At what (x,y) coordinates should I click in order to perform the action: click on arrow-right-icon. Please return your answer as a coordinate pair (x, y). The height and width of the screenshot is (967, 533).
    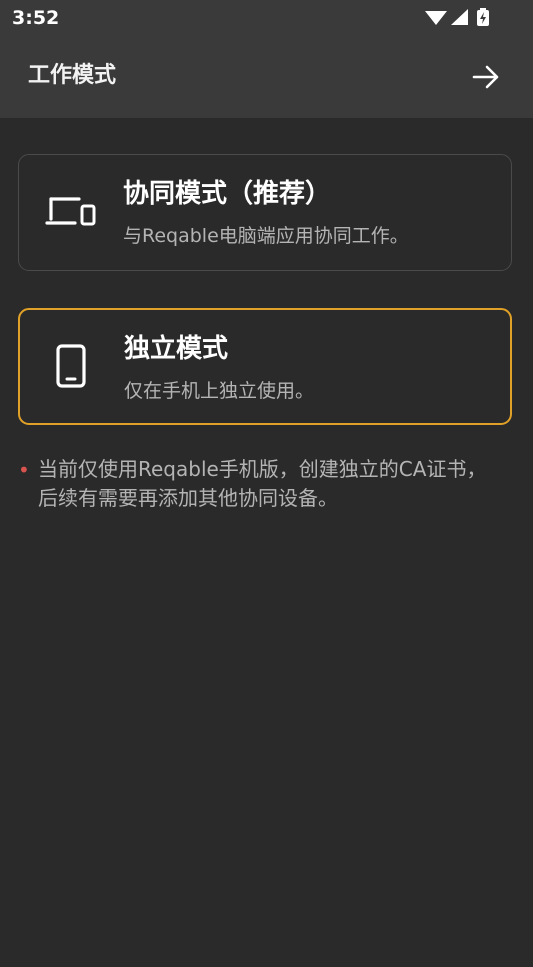
    Looking at the image, I should click on (486, 77).